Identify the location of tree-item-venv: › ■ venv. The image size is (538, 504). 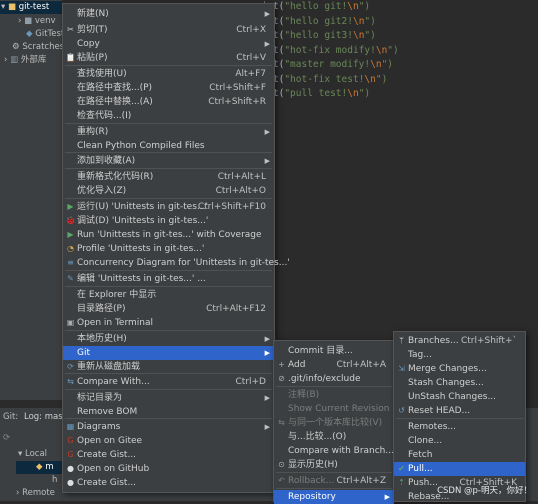
(37, 21).